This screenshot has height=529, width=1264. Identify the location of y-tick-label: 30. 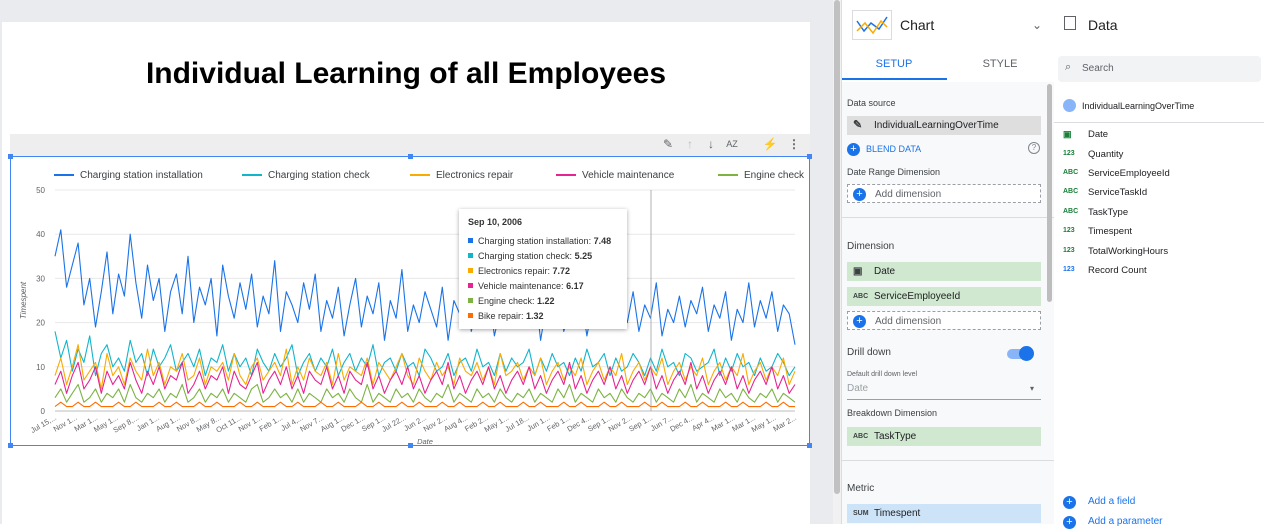
(40, 278).